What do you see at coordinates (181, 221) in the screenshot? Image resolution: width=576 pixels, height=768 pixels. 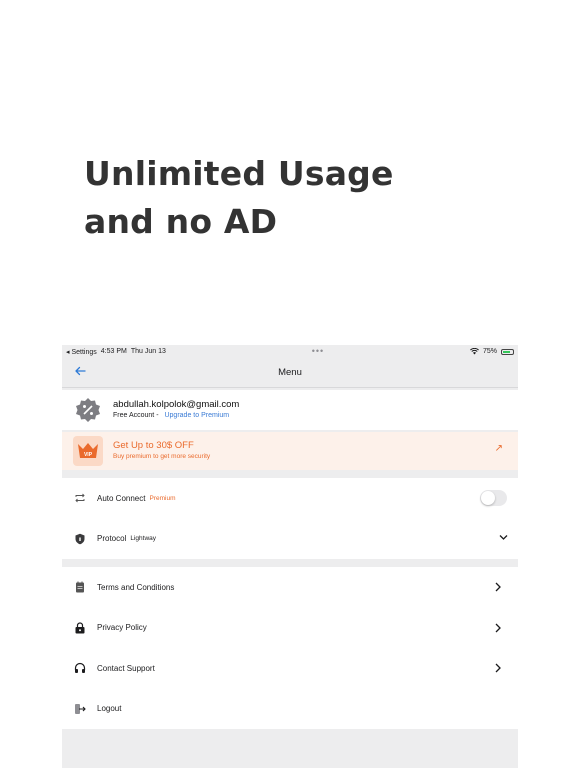 I see `promo-line-2: and no AD` at bounding box center [181, 221].